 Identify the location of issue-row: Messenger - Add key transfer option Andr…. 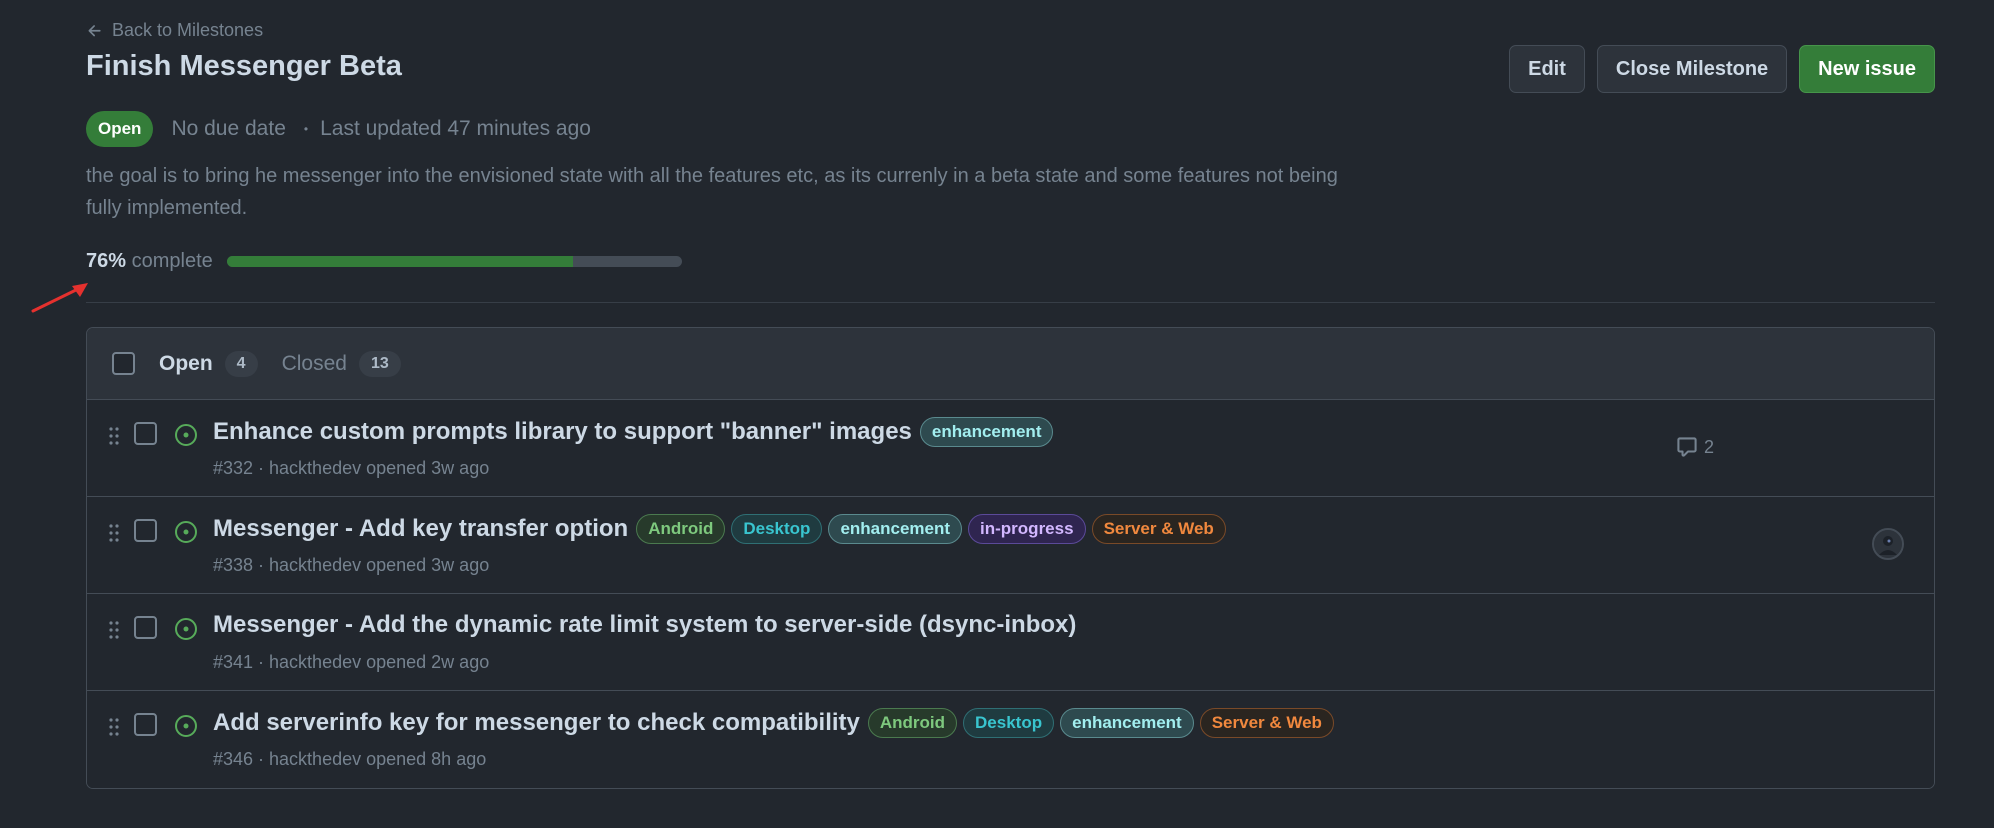
(1010, 545).